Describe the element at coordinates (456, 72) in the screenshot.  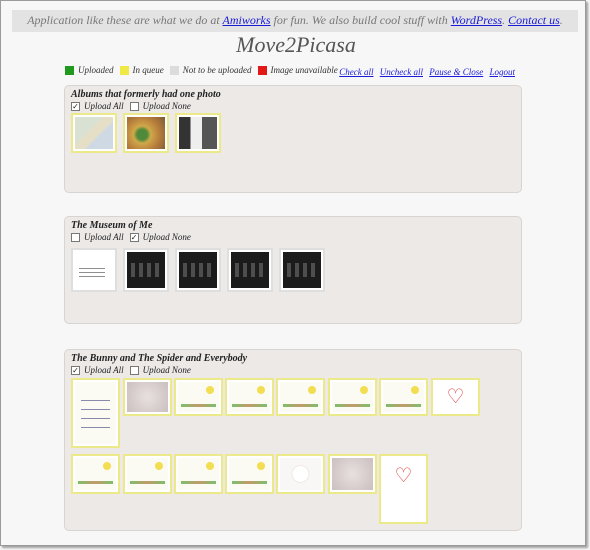
I see `pause-close-link: Pause & Close` at that location.